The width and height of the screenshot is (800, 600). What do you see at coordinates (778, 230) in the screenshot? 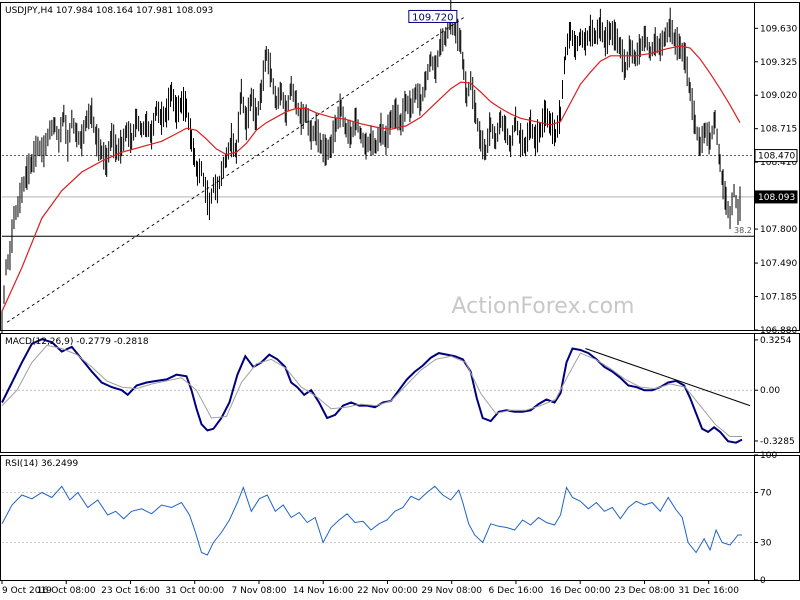
I see `price-y-tick-label: 107.800` at bounding box center [778, 230].